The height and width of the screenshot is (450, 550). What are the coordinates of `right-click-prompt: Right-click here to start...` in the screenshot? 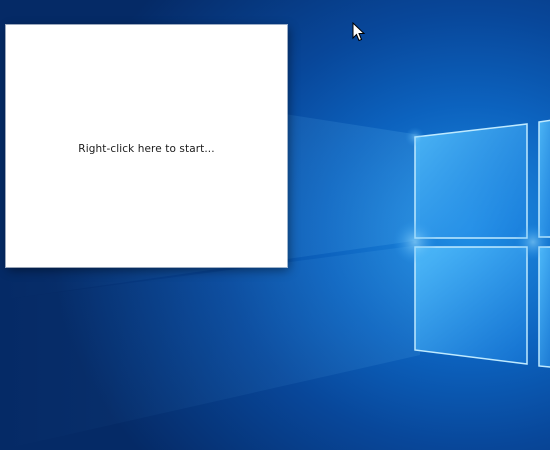 It's located at (146, 149).